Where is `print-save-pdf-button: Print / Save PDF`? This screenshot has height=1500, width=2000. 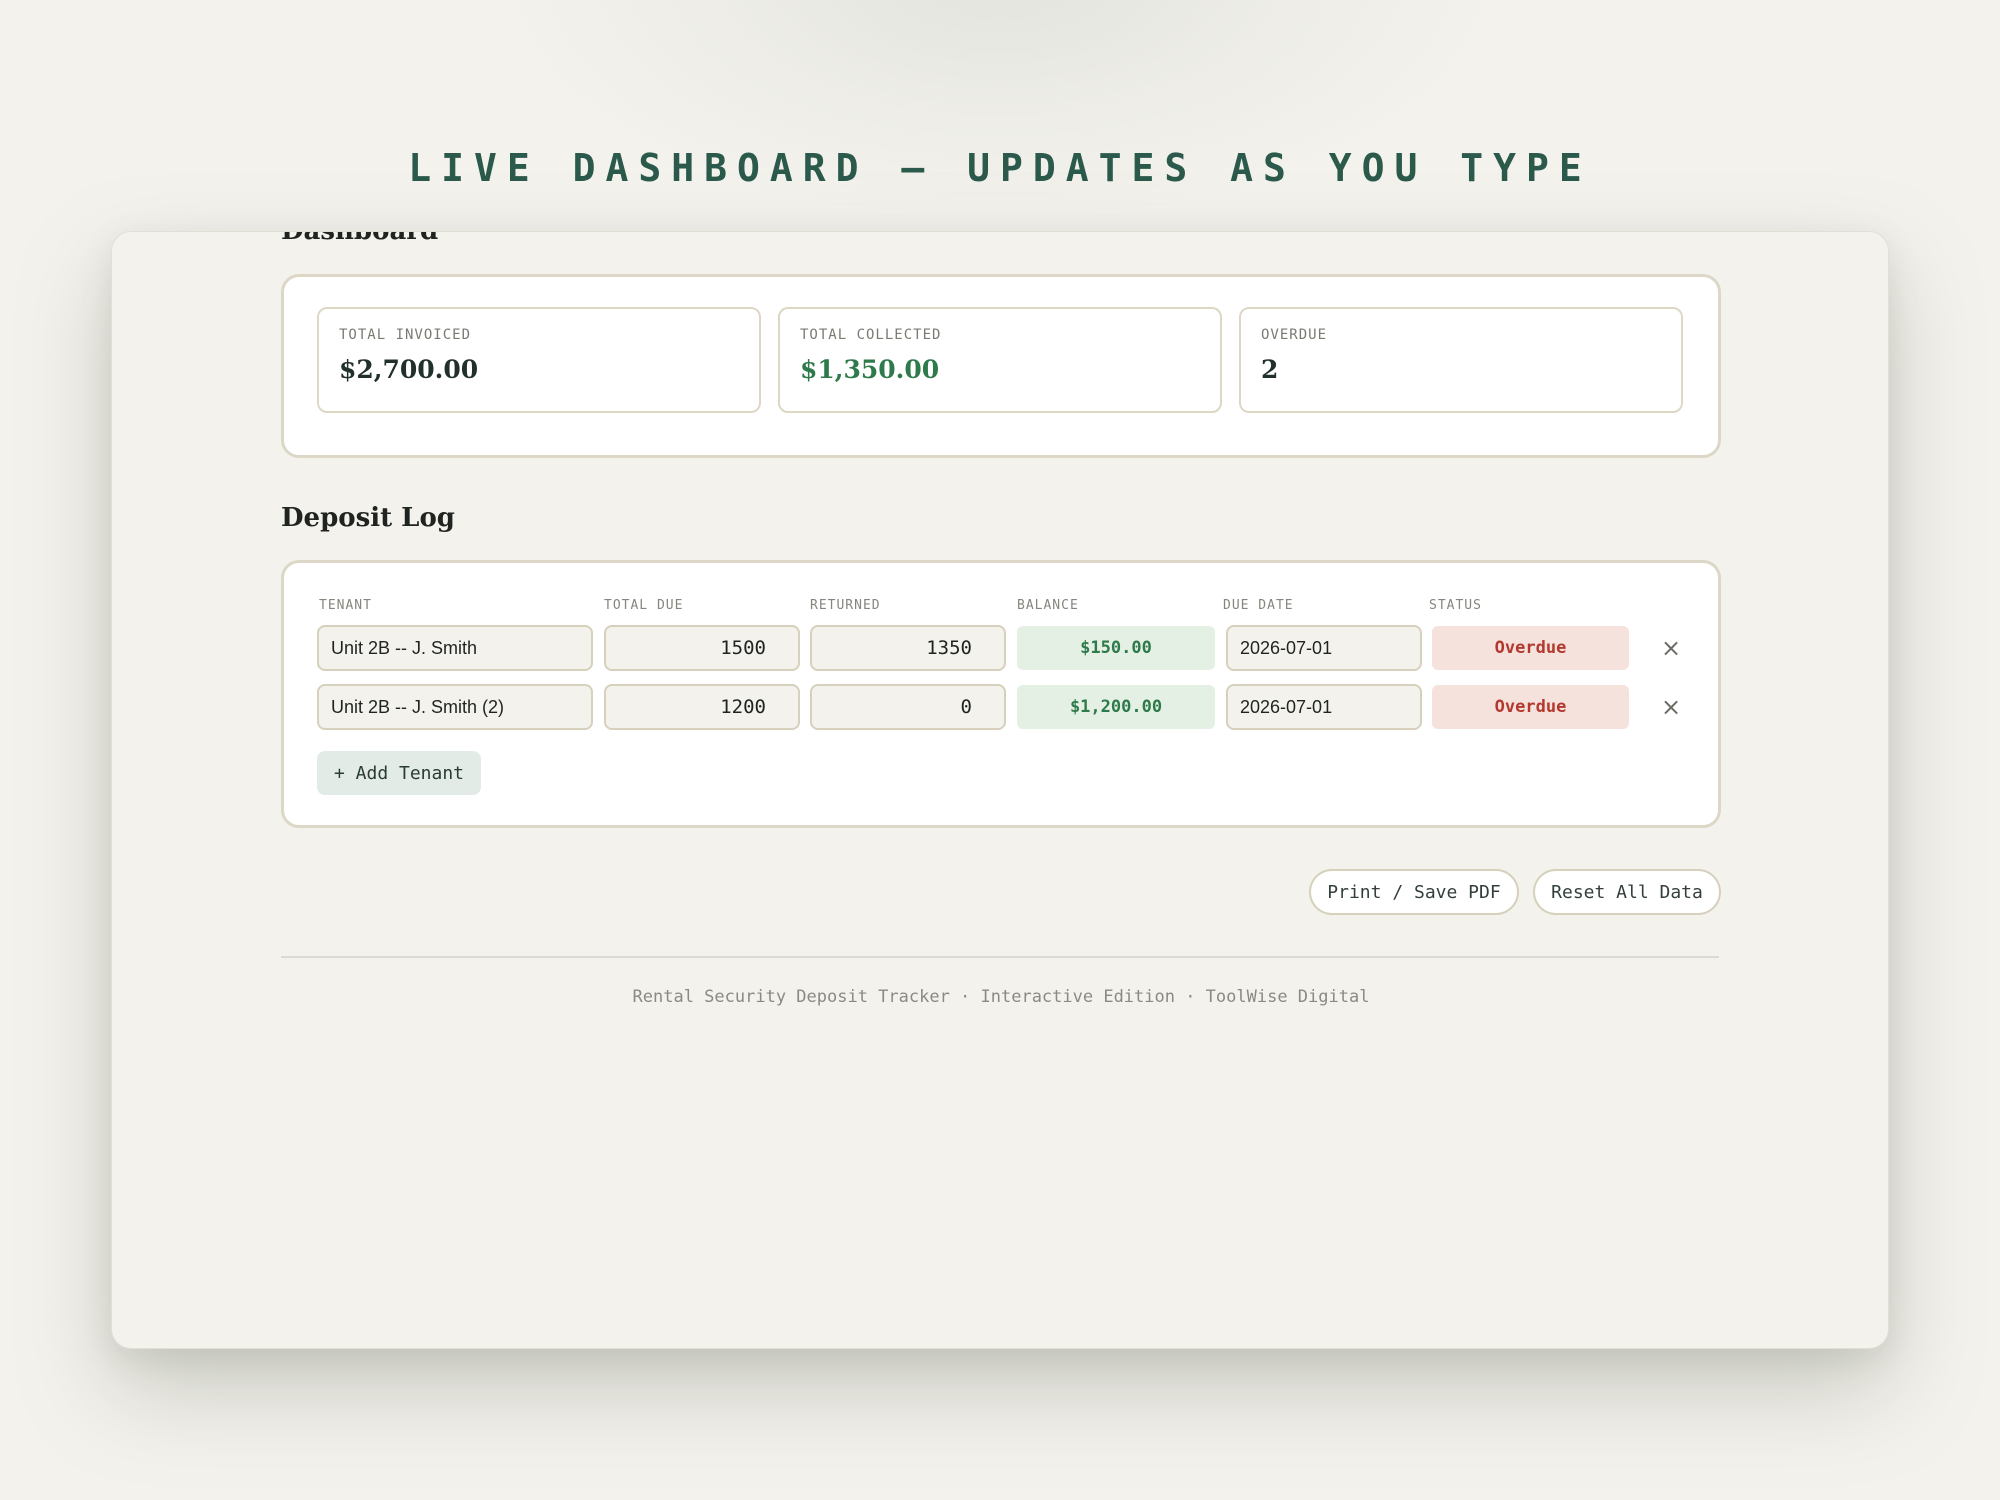
print-save-pdf-button: Print / Save PDF is located at coordinates (1414, 892).